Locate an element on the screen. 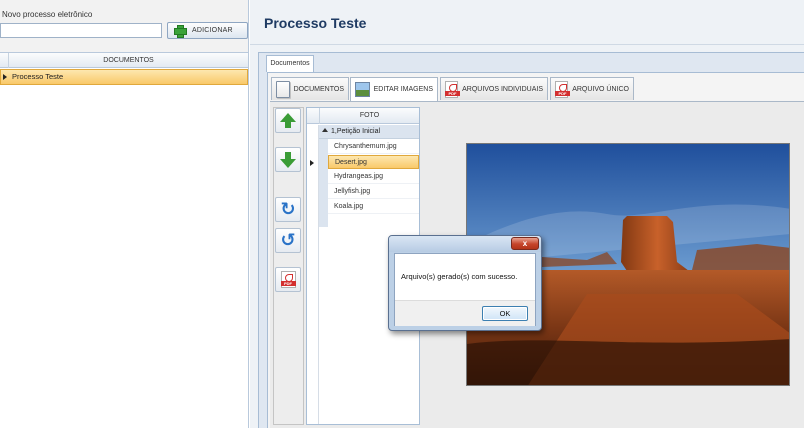 This screenshot has height=428, width=804. rotate-right-icon: ↻ is located at coordinates (288, 209).